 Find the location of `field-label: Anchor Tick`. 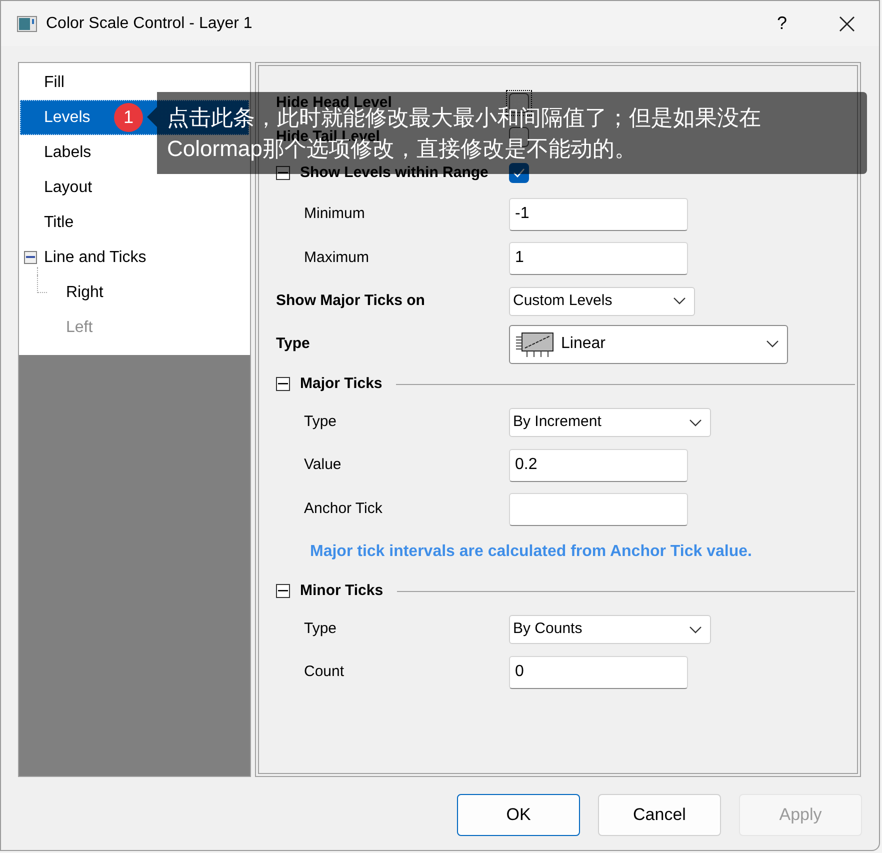

field-label: Anchor Tick is located at coordinates (343, 508).